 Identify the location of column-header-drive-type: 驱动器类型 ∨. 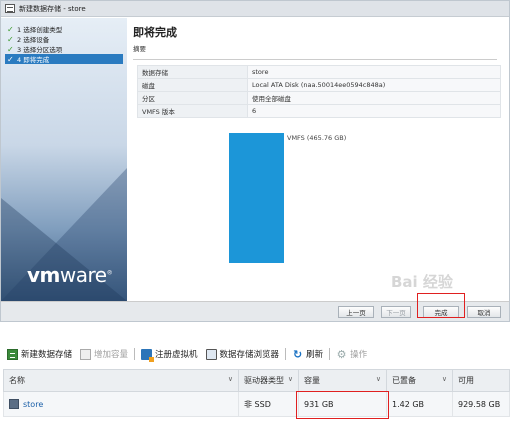
(268, 380).